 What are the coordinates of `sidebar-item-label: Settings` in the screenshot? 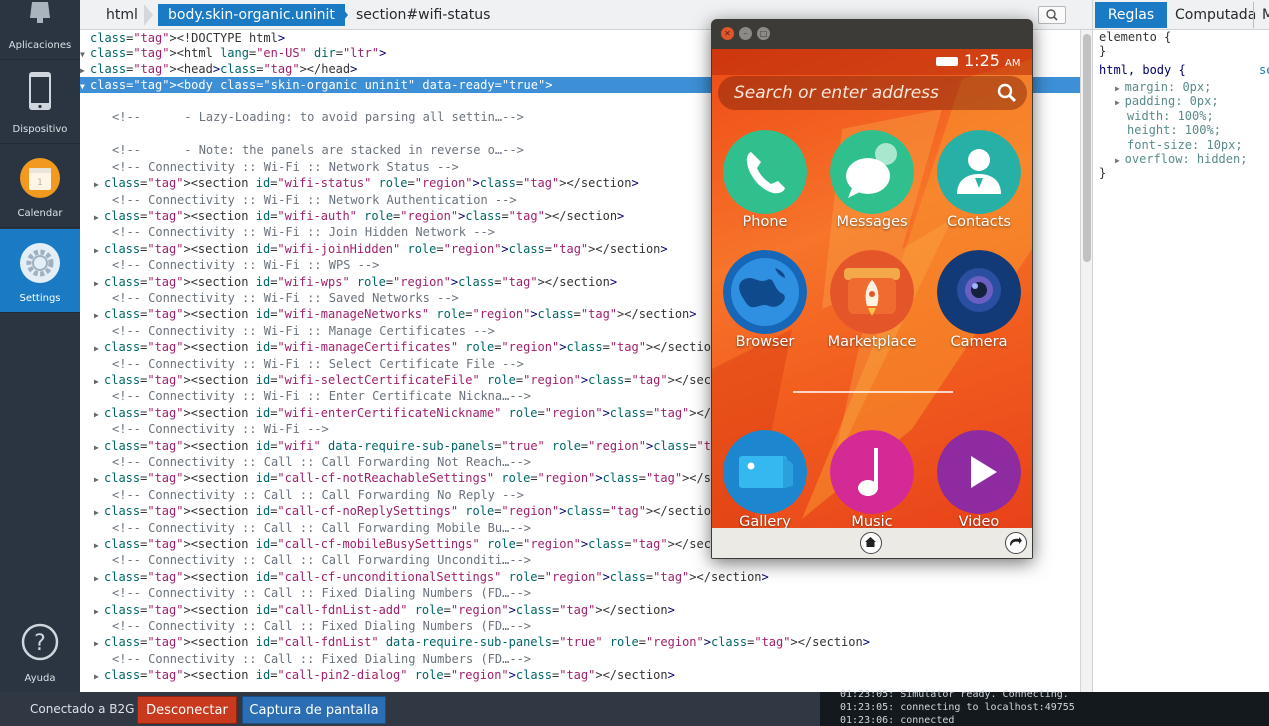 It's located at (40, 298).